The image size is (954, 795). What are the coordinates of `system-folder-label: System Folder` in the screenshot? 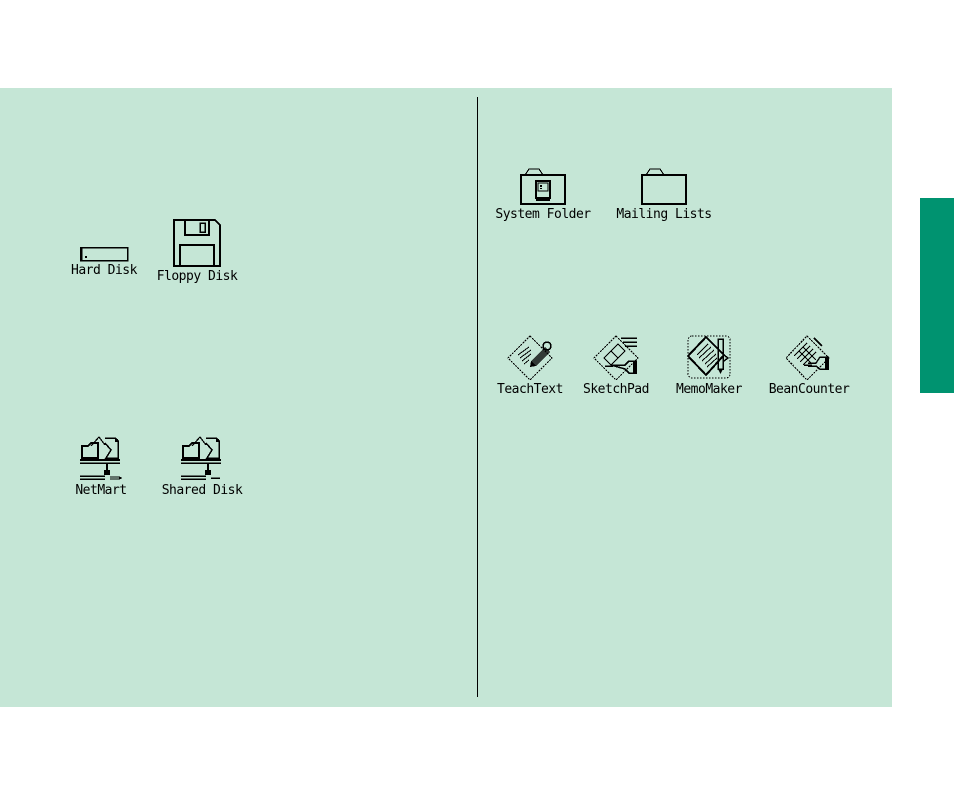 It's located at (543, 214).